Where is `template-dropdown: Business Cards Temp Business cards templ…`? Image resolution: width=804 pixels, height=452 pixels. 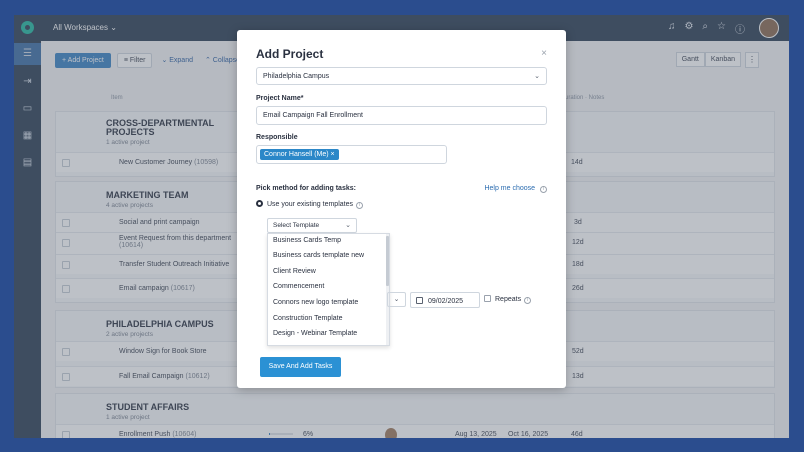
template-dropdown: Business Cards Temp Business cards templ… is located at coordinates (328, 289).